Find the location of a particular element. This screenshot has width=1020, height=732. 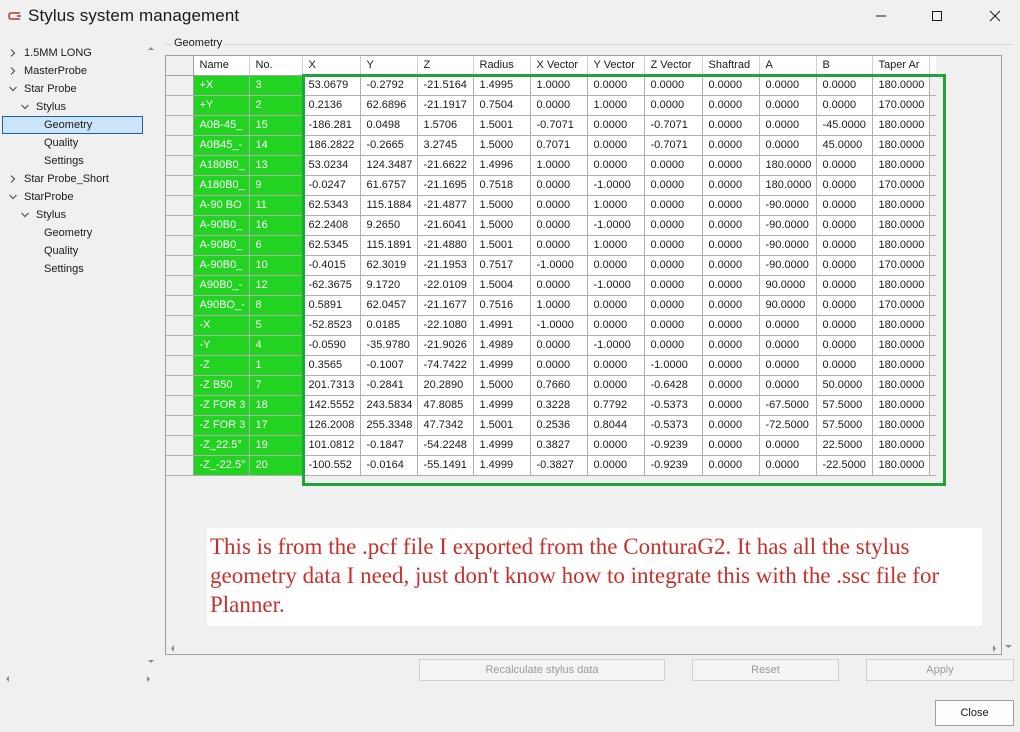

cell-no-: 5 is located at coordinates (276, 325).